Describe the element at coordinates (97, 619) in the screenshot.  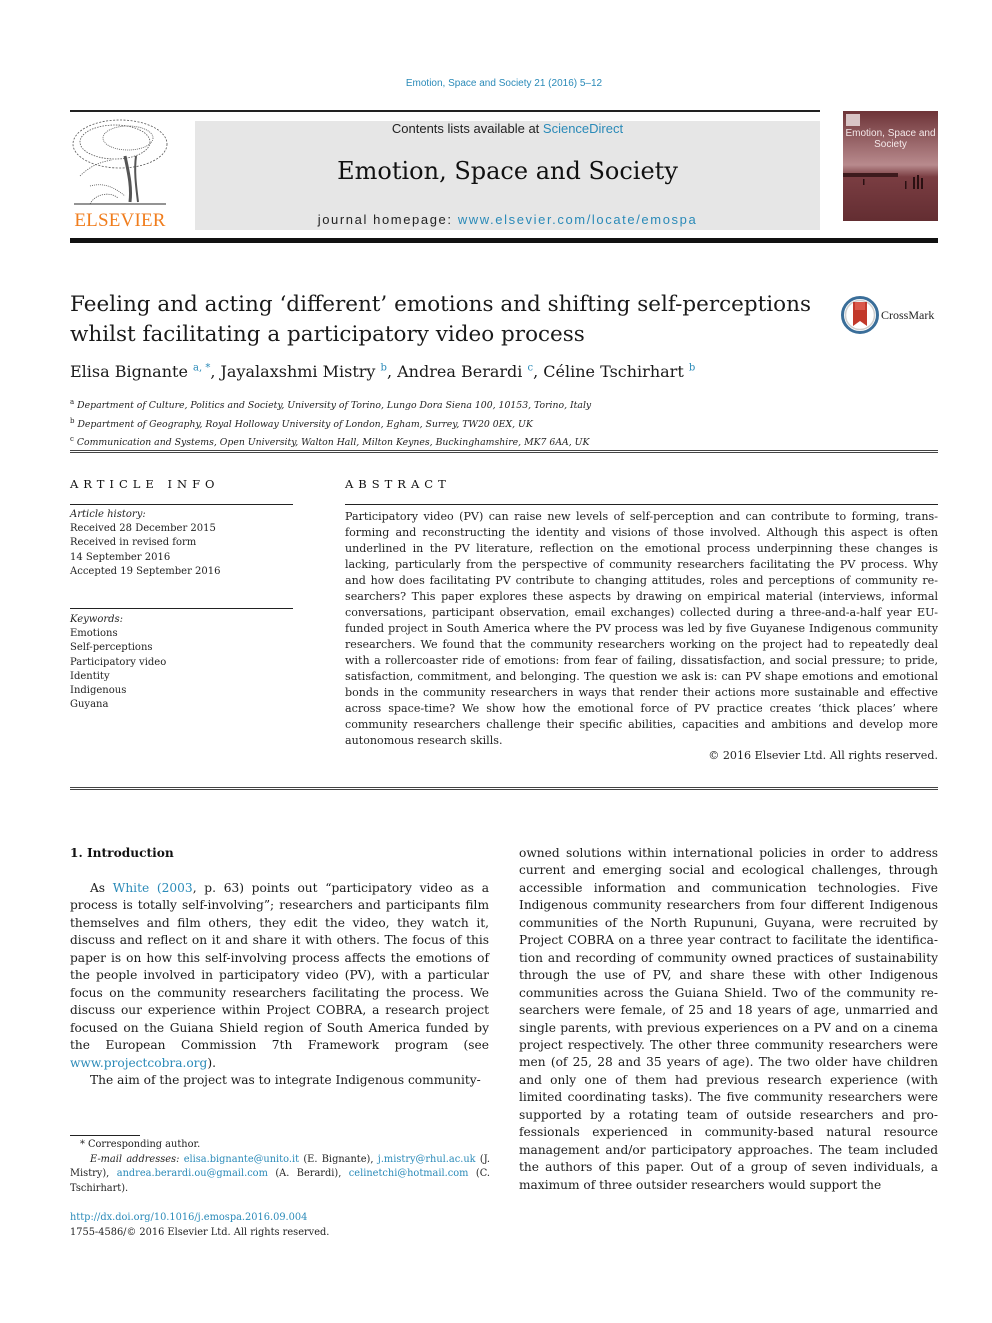
I see `keywords-label: Keywords:` at that location.